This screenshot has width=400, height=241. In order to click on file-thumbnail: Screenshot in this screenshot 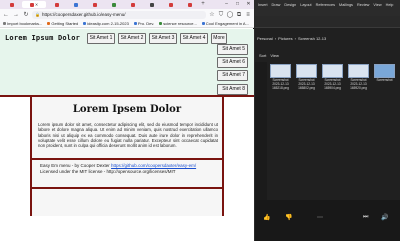, I will do `click(384, 79)`.